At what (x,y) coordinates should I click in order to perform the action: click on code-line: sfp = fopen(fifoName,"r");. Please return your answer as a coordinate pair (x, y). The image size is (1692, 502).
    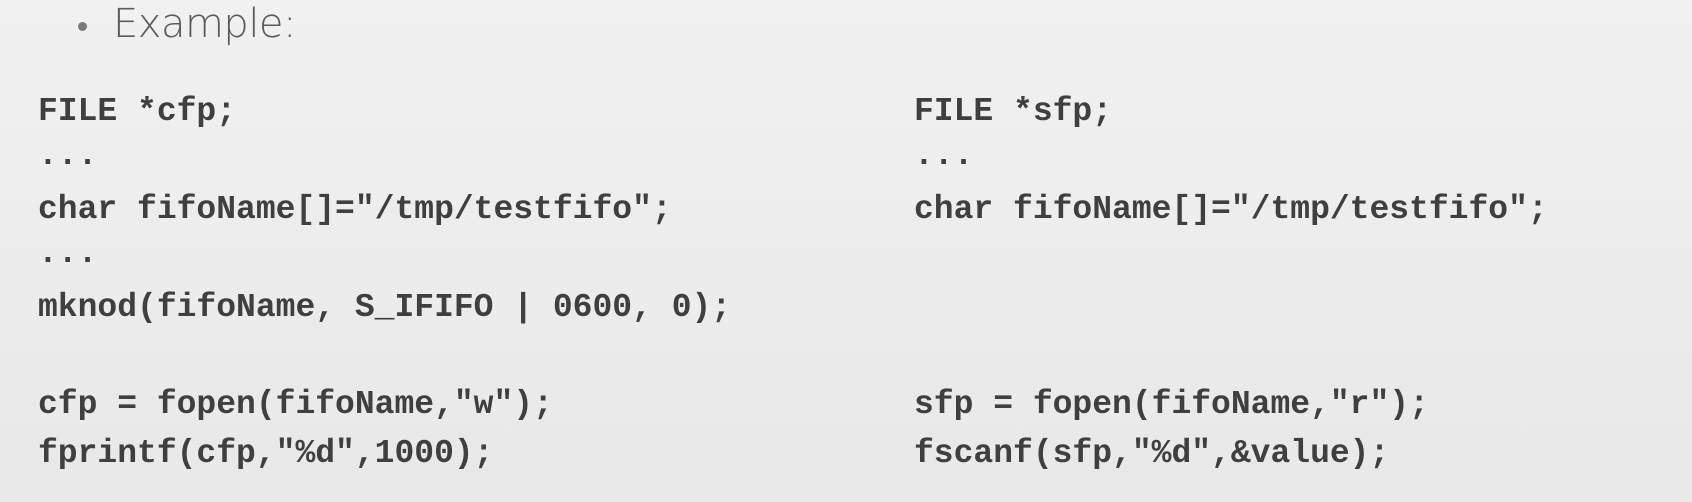
    Looking at the image, I should click on (1171, 404).